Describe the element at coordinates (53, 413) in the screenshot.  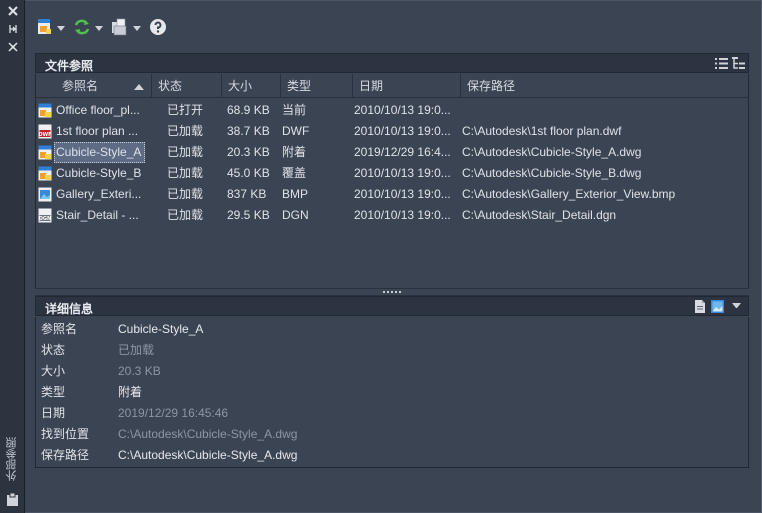
I see `detail-label: 日期` at that location.